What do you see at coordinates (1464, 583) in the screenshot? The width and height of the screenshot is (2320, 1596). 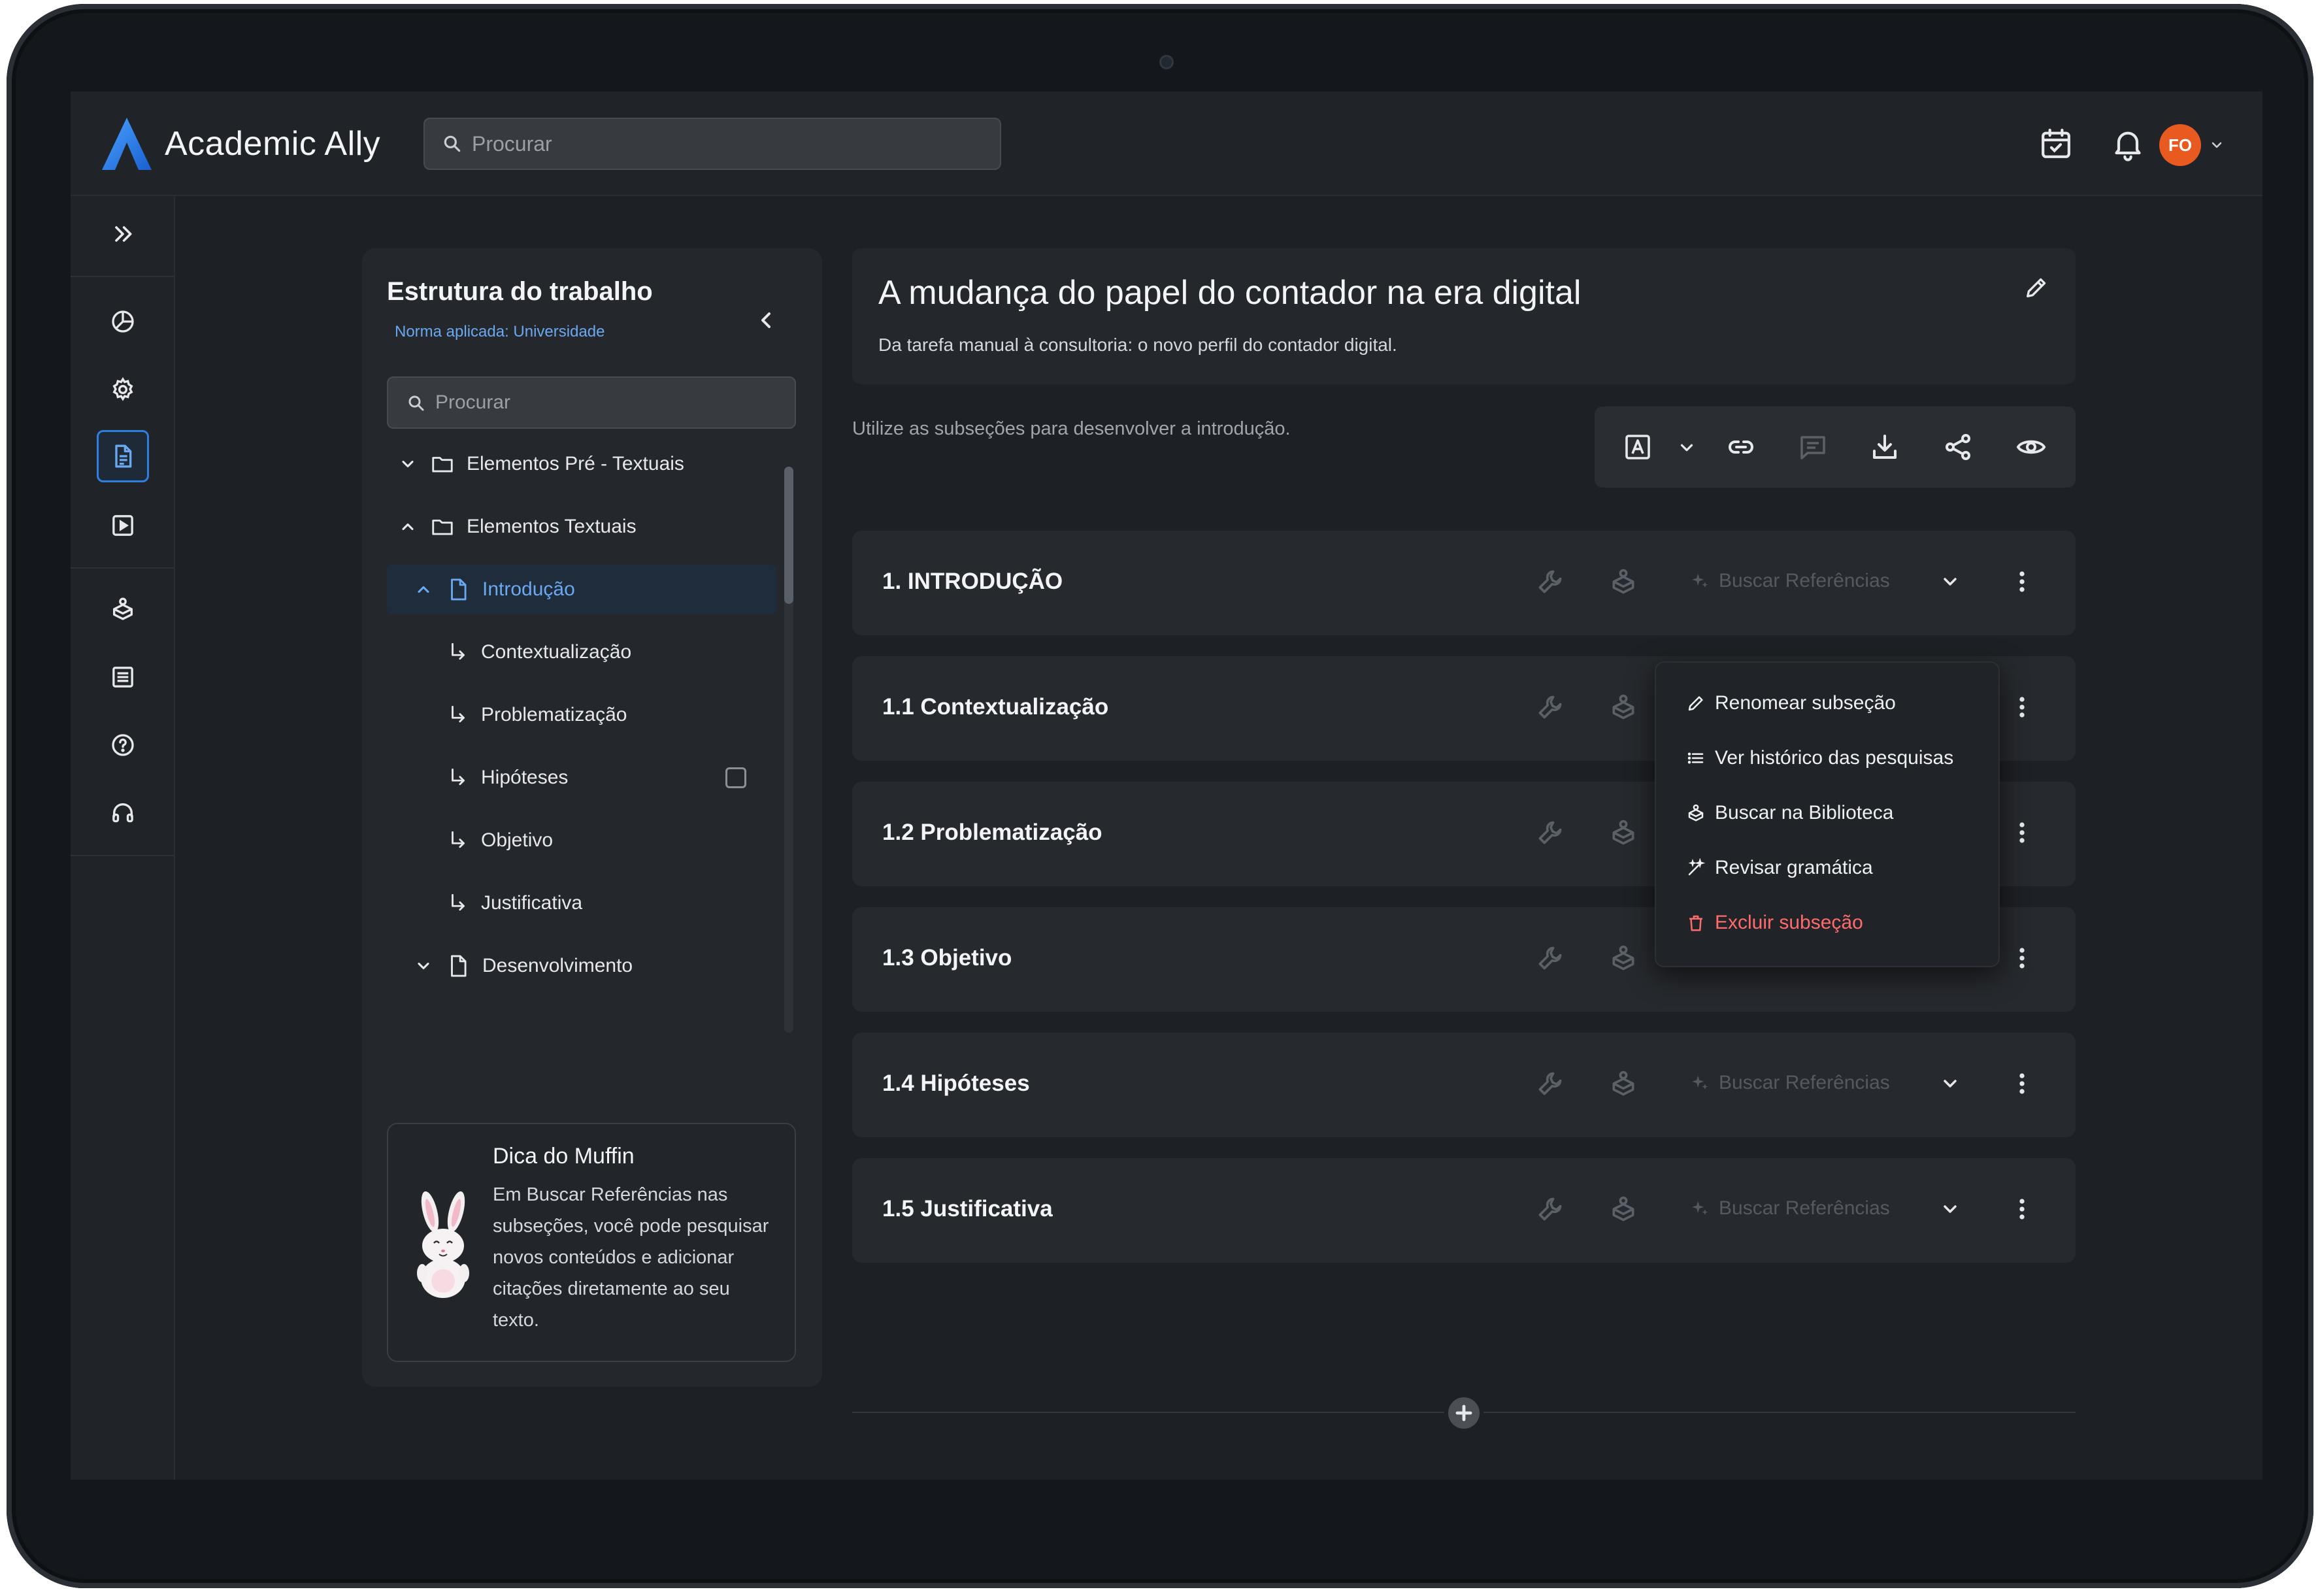 I see `section-card: 1. INTRODUÇÃO Buscar Referências` at bounding box center [1464, 583].